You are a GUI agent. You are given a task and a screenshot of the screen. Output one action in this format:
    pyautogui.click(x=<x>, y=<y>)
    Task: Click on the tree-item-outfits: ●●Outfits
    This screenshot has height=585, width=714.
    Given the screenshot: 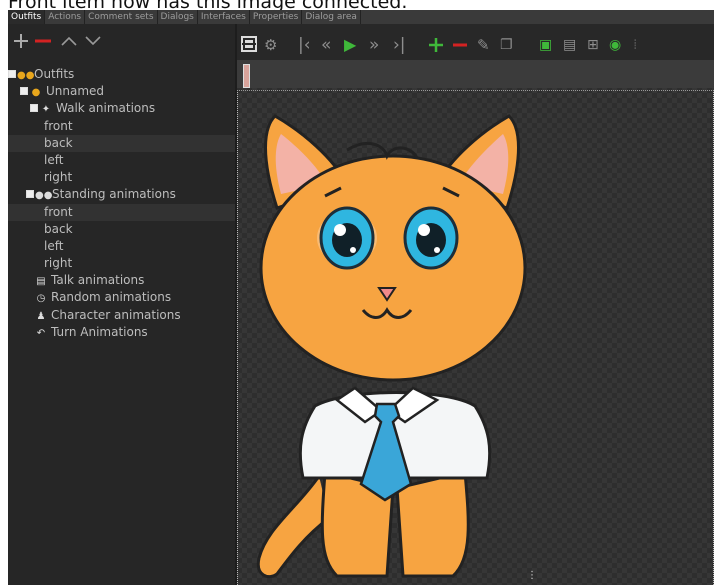 What is the action you would take?
    pyautogui.click(x=121, y=74)
    